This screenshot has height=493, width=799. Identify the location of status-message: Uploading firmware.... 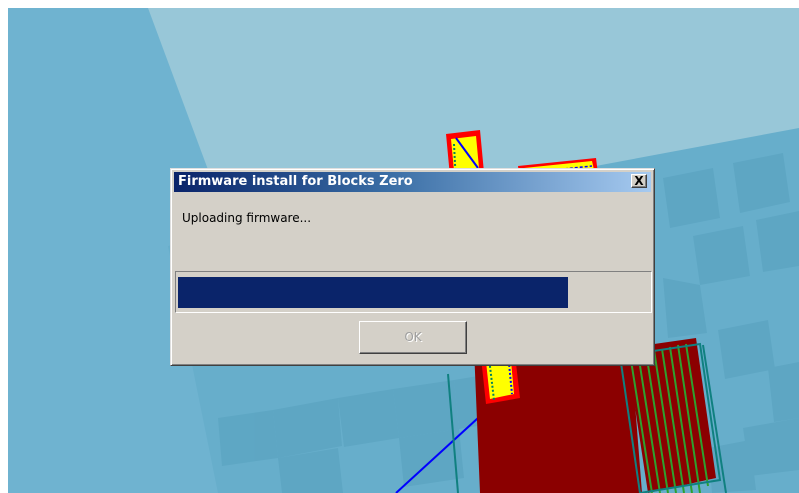
(247, 218).